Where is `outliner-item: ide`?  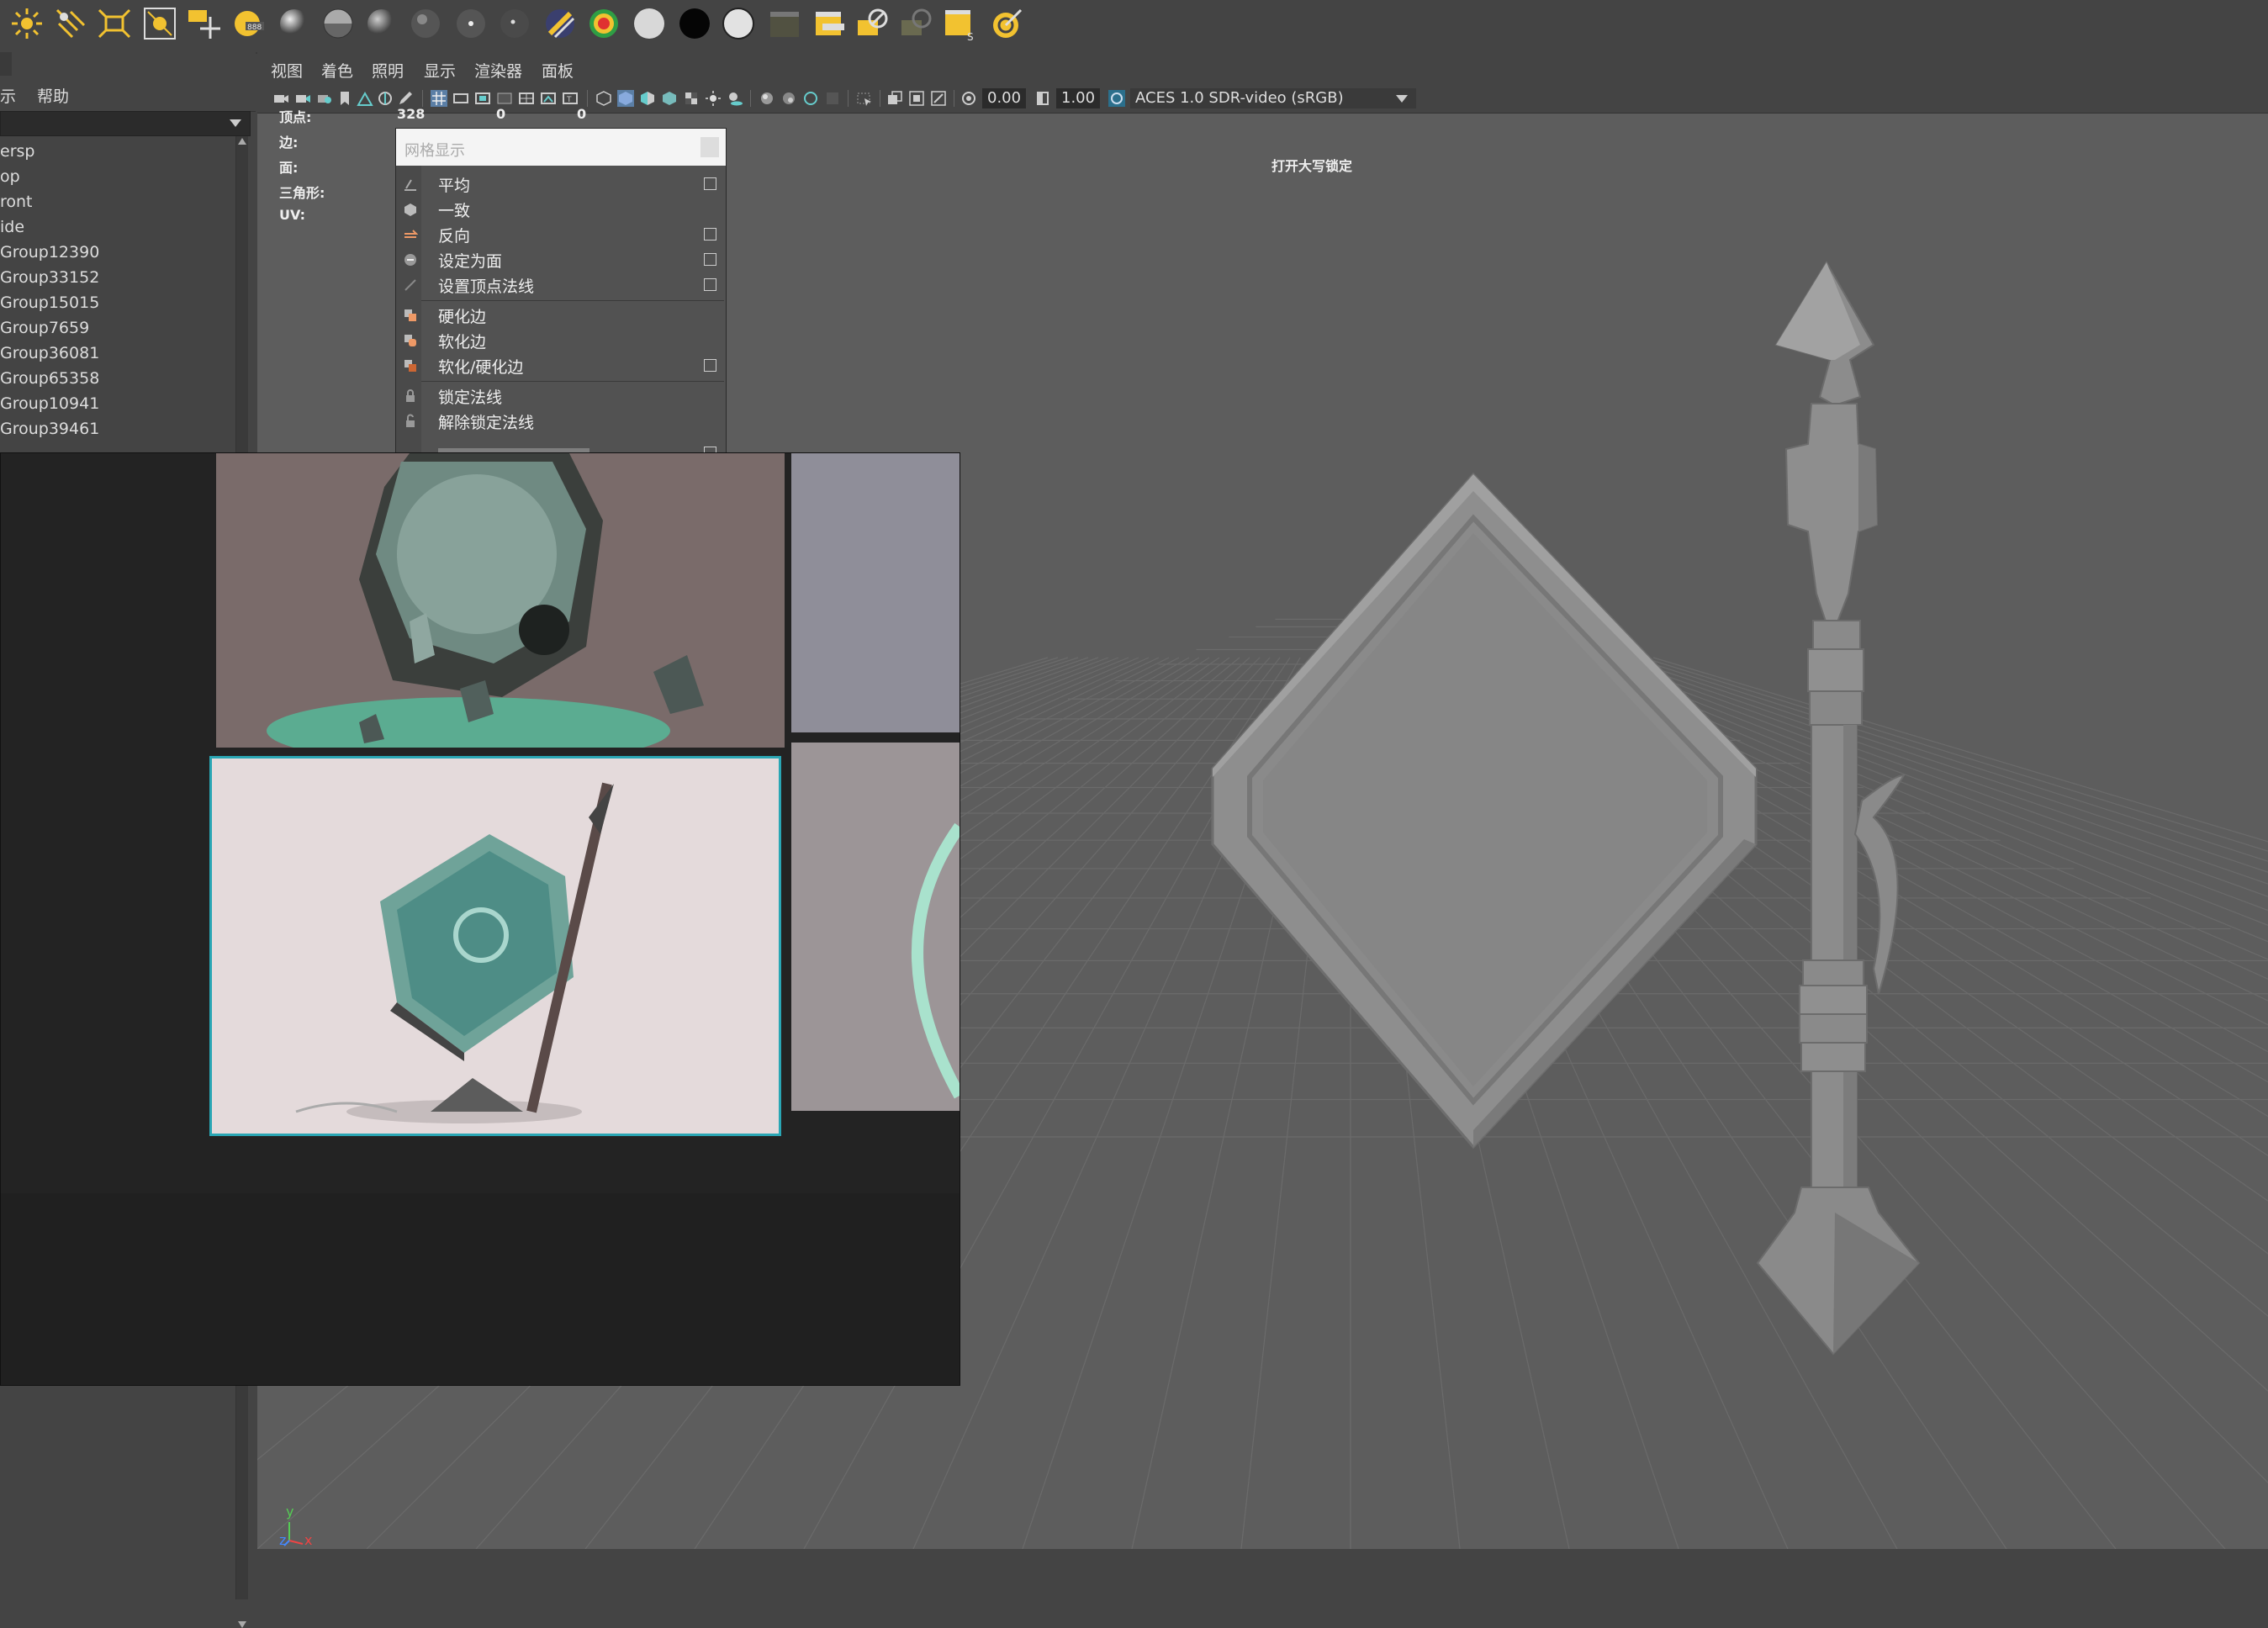 outliner-item: ide is located at coordinates (12, 227).